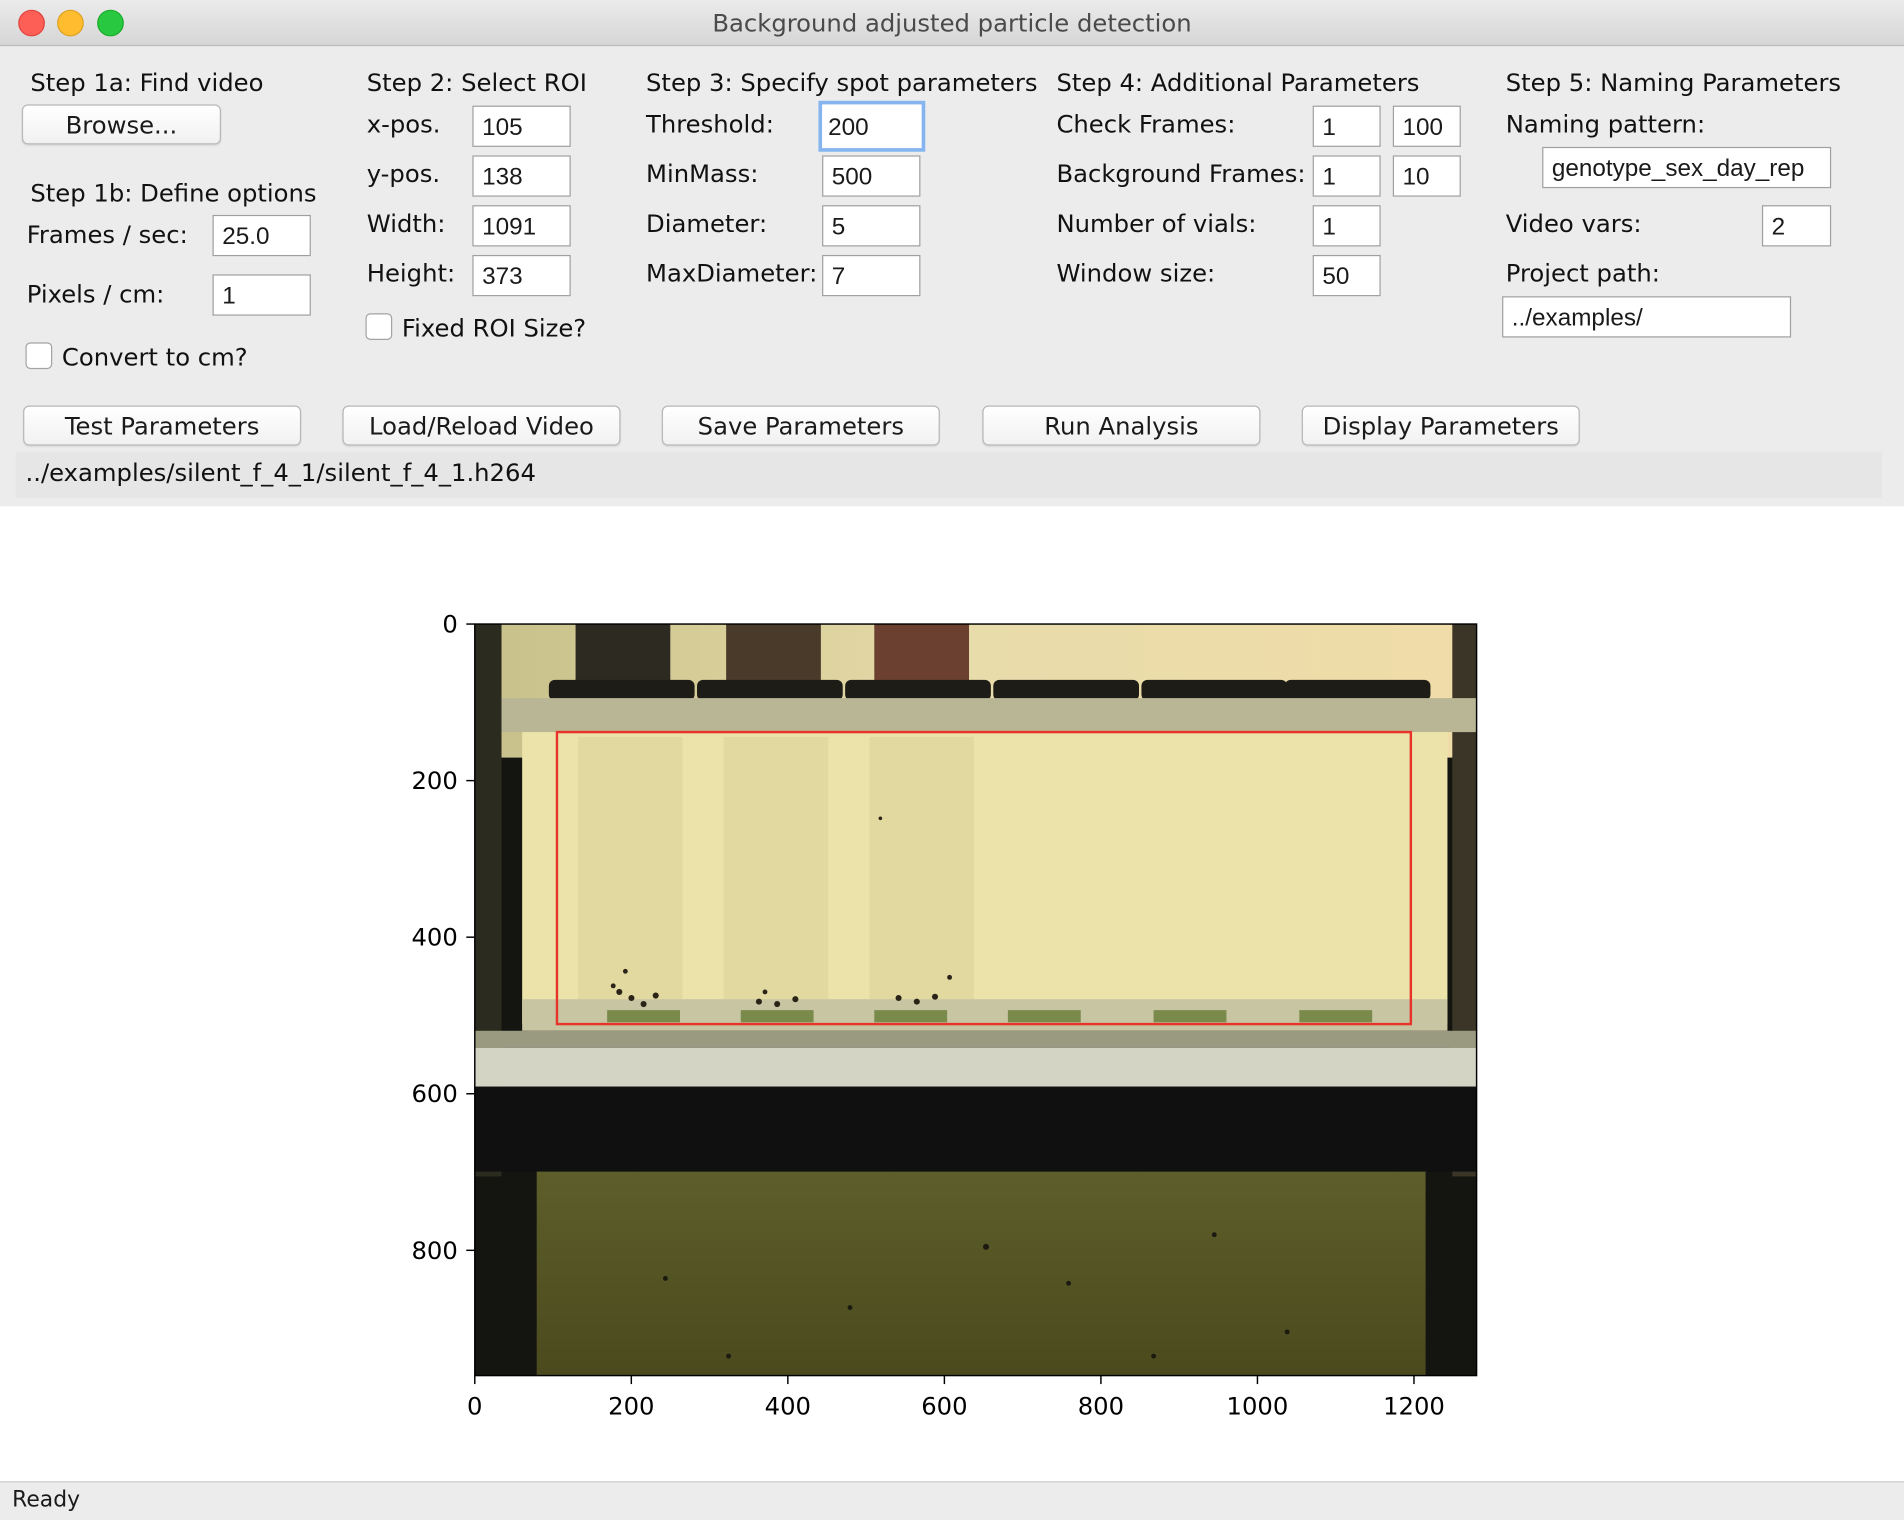 This screenshot has height=1520, width=1904. Describe the element at coordinates (474, 1405) in the screenshot. I see `x-tick-label: 0` at that location.